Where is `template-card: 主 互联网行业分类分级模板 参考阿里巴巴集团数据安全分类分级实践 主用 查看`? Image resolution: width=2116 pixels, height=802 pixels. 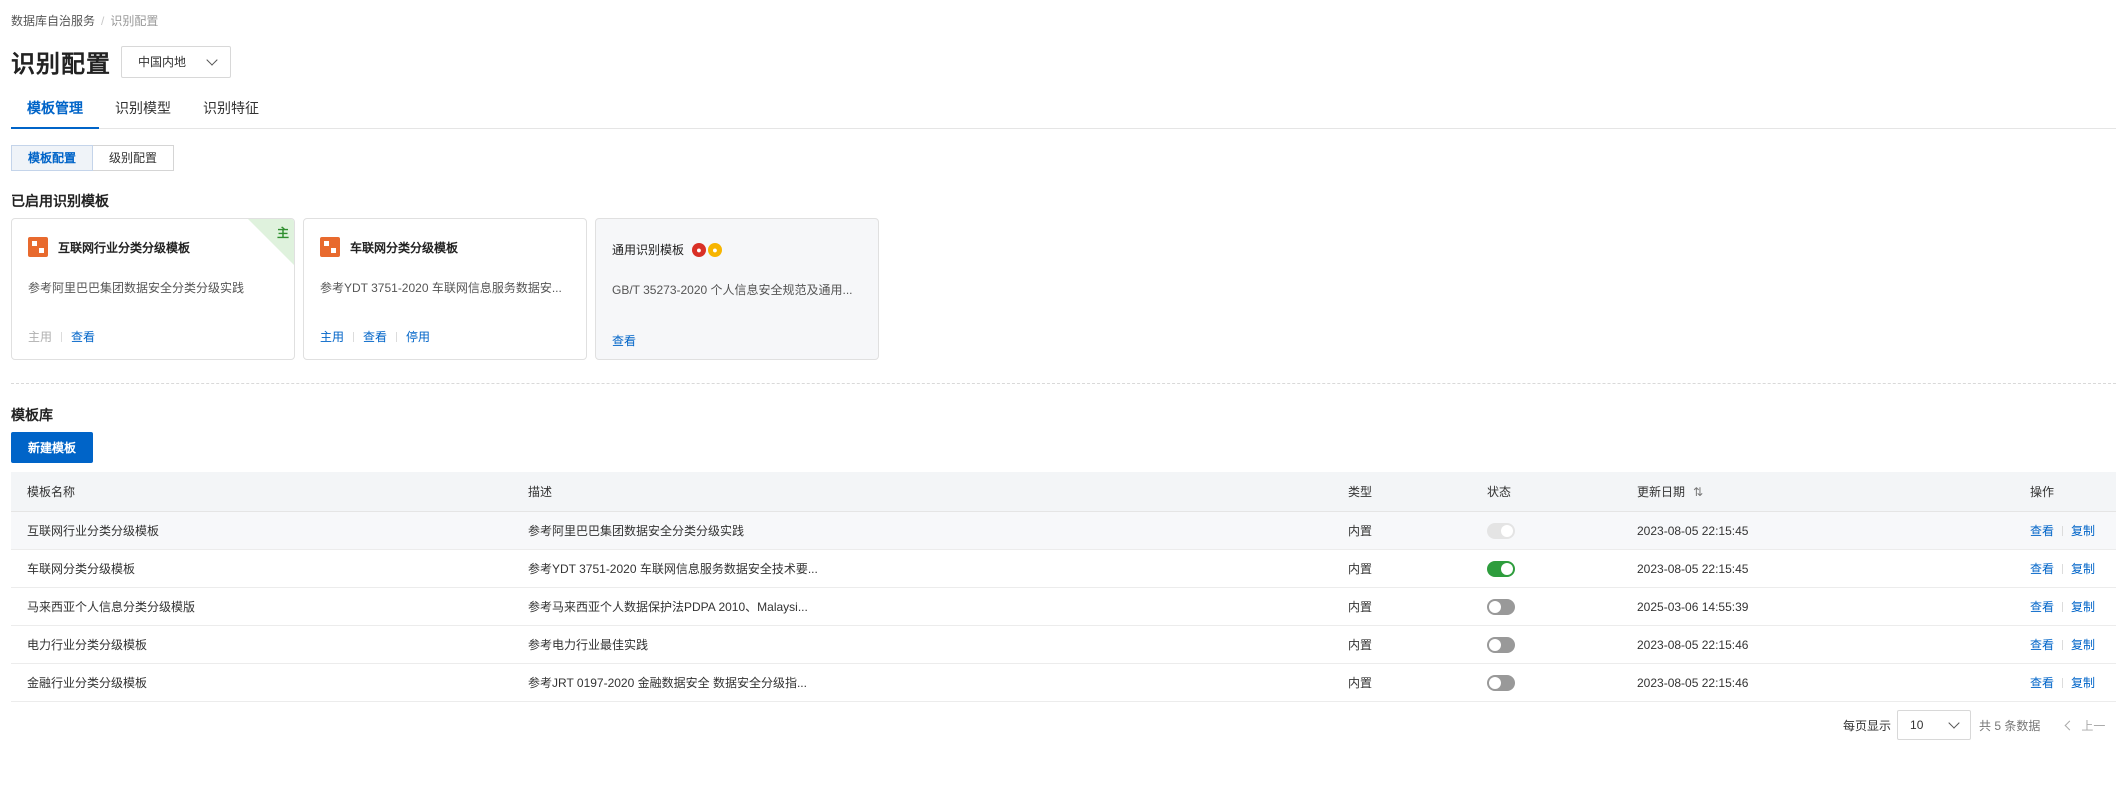 template-card: 主 互联网行业分类分级模板 参考阿里巴巴集团数据安全分类分级实践 主用 查看 is located at coordinates (153, 289).